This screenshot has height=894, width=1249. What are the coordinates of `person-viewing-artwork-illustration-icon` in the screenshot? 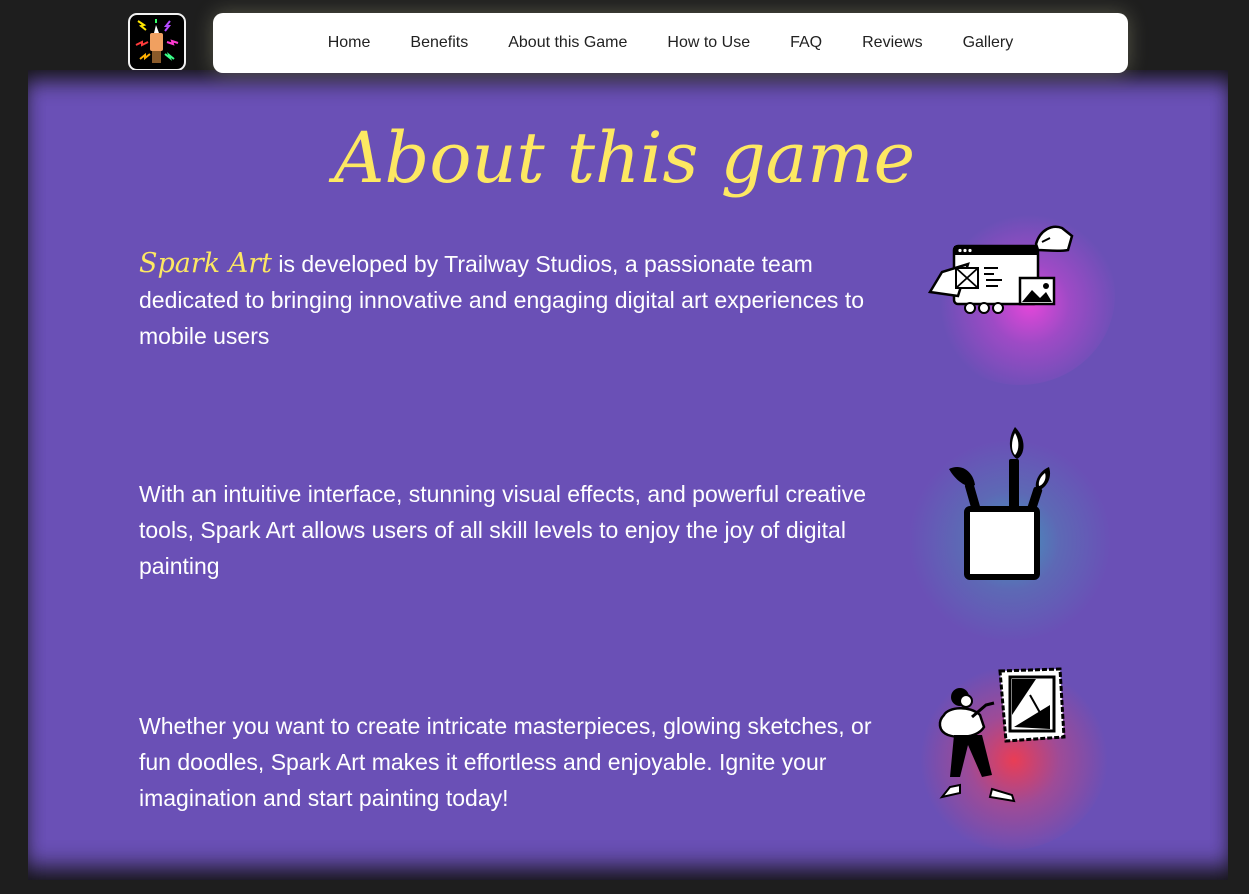 It's located at (1002, 735).